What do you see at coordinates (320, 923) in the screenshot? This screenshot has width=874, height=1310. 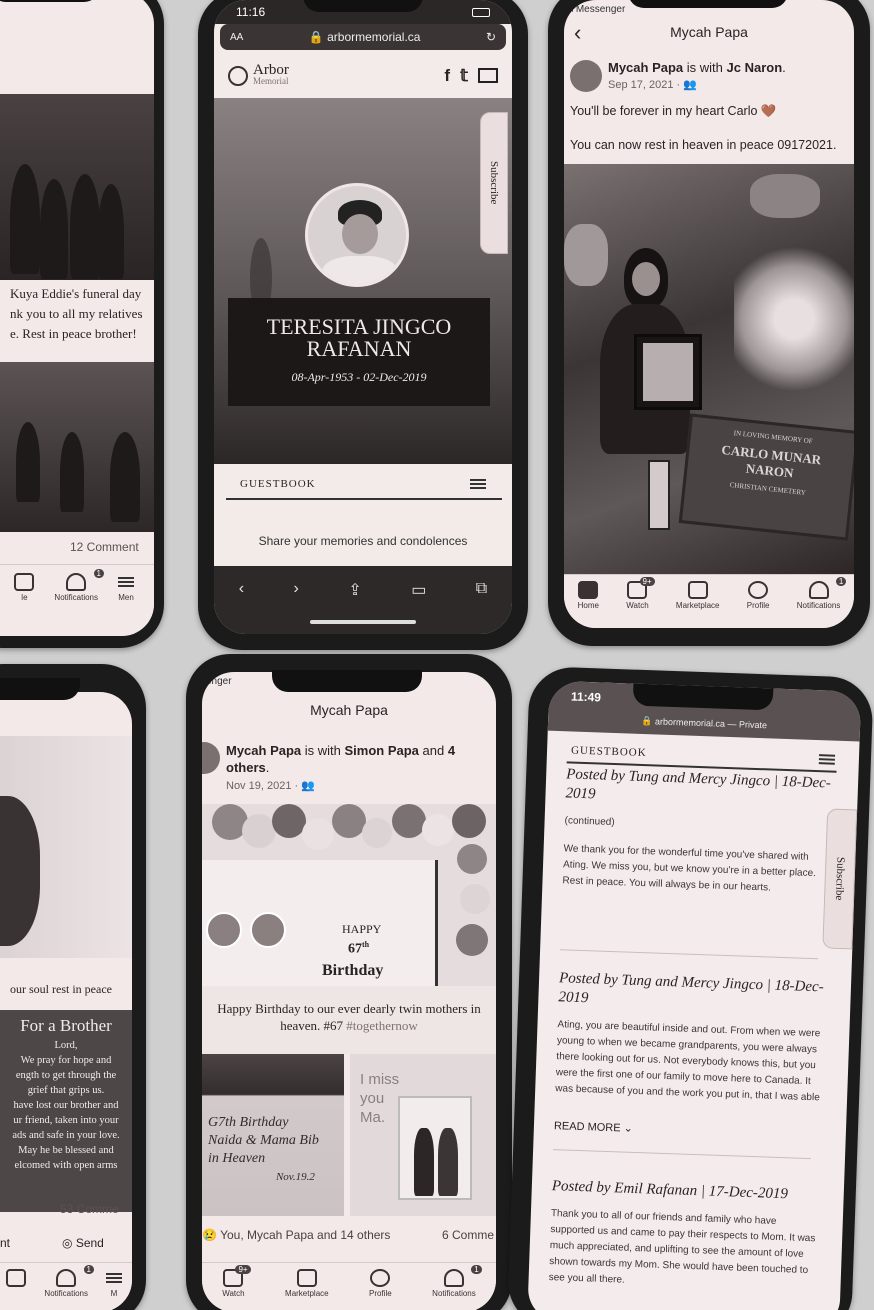 I see `birthday-board: HAPPY 67th Birthday` at bounding box center [320, 923].